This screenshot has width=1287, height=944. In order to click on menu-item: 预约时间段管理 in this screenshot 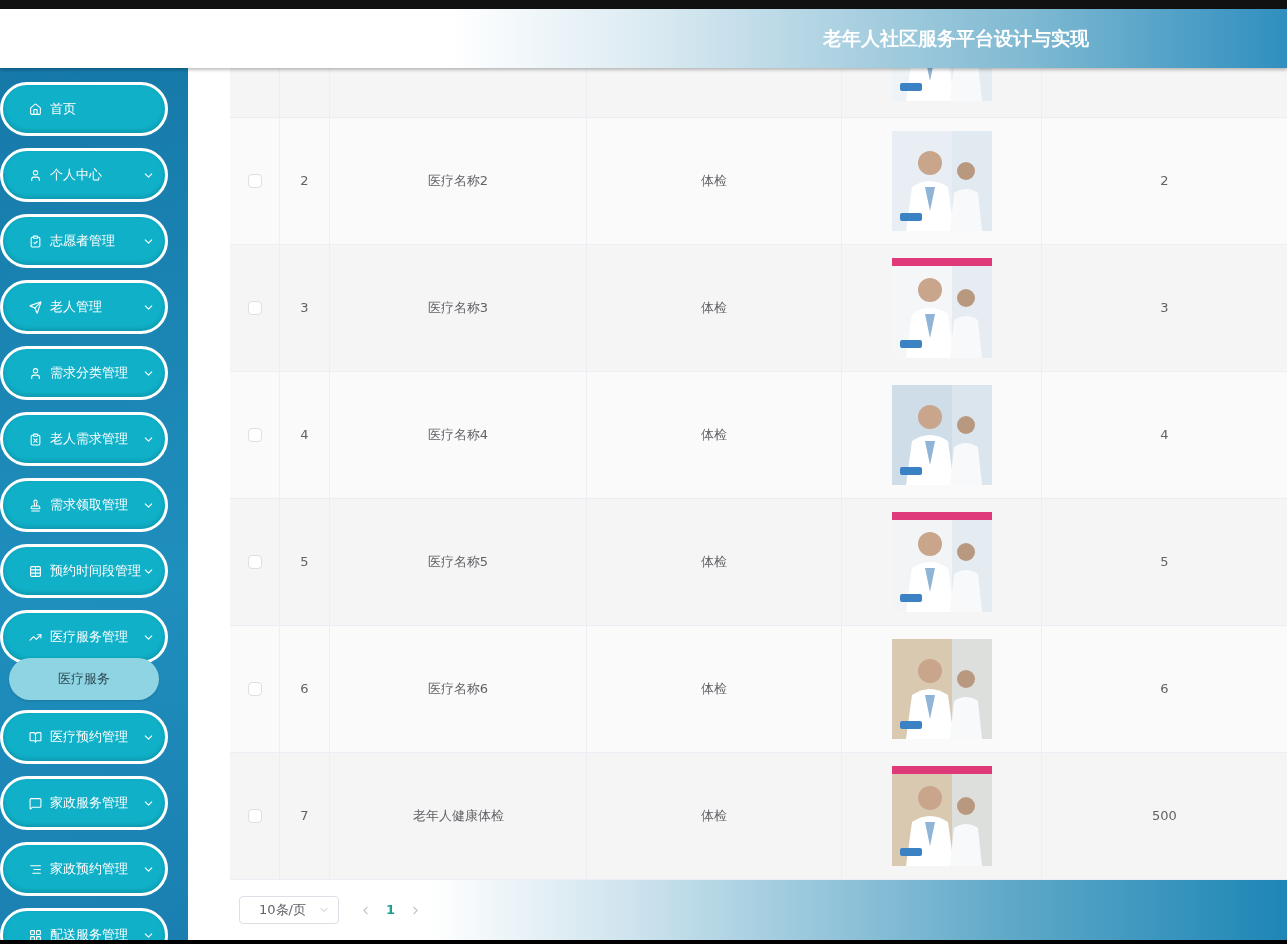, I will do `click(84, 571)`.